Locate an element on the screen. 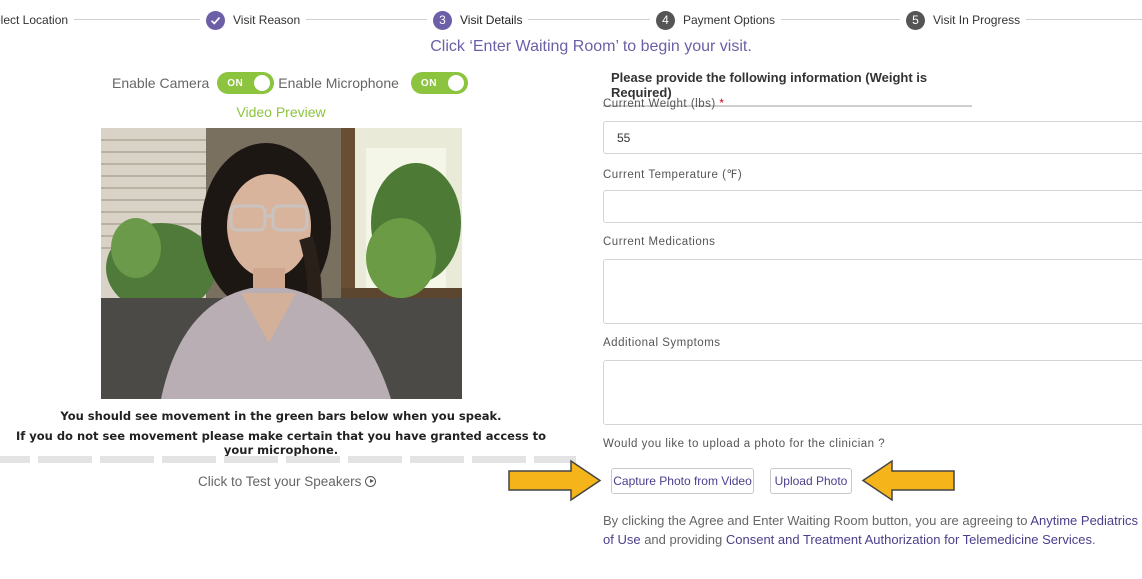  camera-label: Enable Camera is located at coordinates (161, 83).